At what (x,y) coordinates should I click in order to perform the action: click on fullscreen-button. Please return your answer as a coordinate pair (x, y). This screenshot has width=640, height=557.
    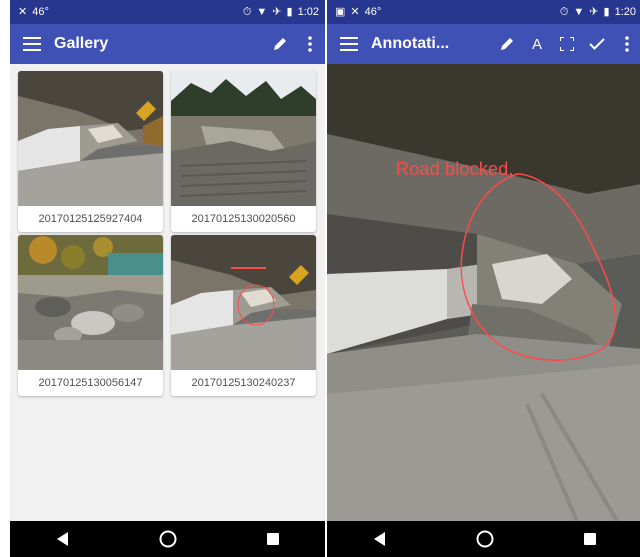
    Looking at the image, I should click on (567, 44).